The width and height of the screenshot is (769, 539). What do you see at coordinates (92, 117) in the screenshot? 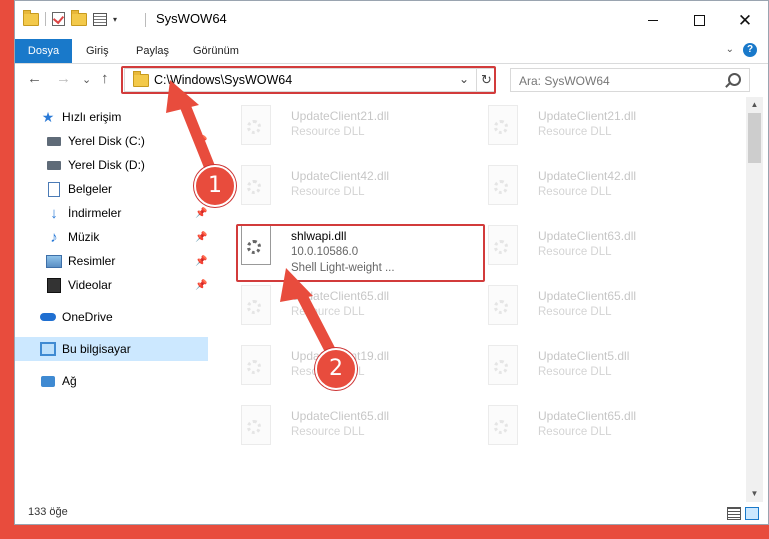
I see `sidebar-item-label: Hızlı erişim` at bounding box center [92, 117].